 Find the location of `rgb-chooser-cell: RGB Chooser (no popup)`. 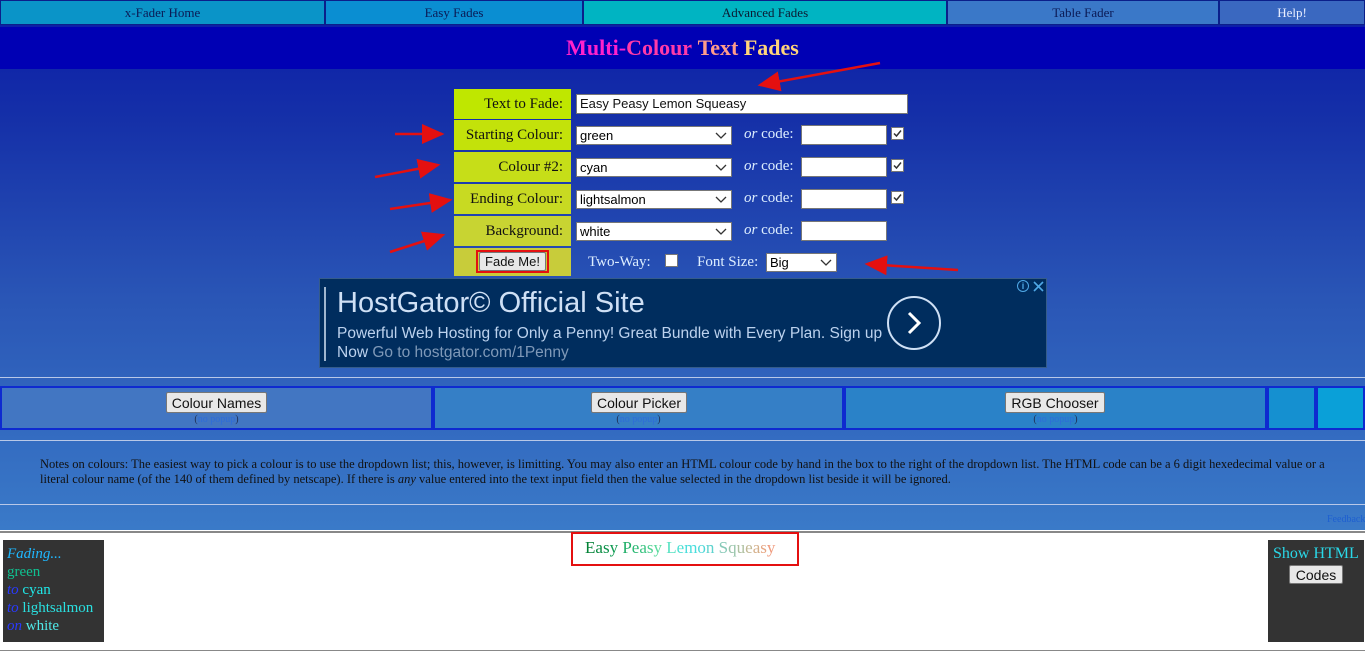

rgb-chooser-cell: RGB Chooser (no popup) is located at coordinates (1055, 408).